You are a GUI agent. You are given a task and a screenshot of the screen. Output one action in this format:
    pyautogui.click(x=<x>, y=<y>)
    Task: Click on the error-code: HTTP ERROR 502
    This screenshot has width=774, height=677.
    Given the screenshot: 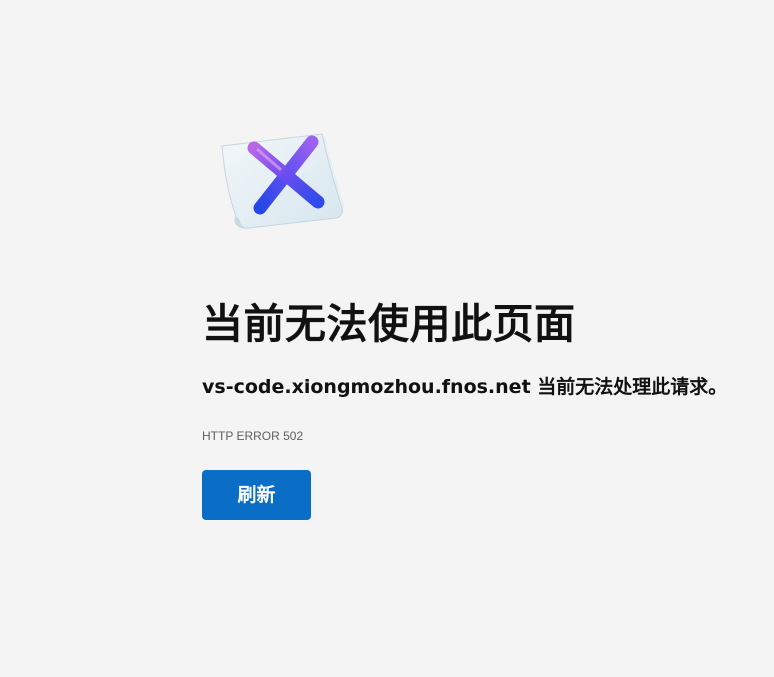 What is the action you would take?
    pyautogui.click(x=253, y=436)
    